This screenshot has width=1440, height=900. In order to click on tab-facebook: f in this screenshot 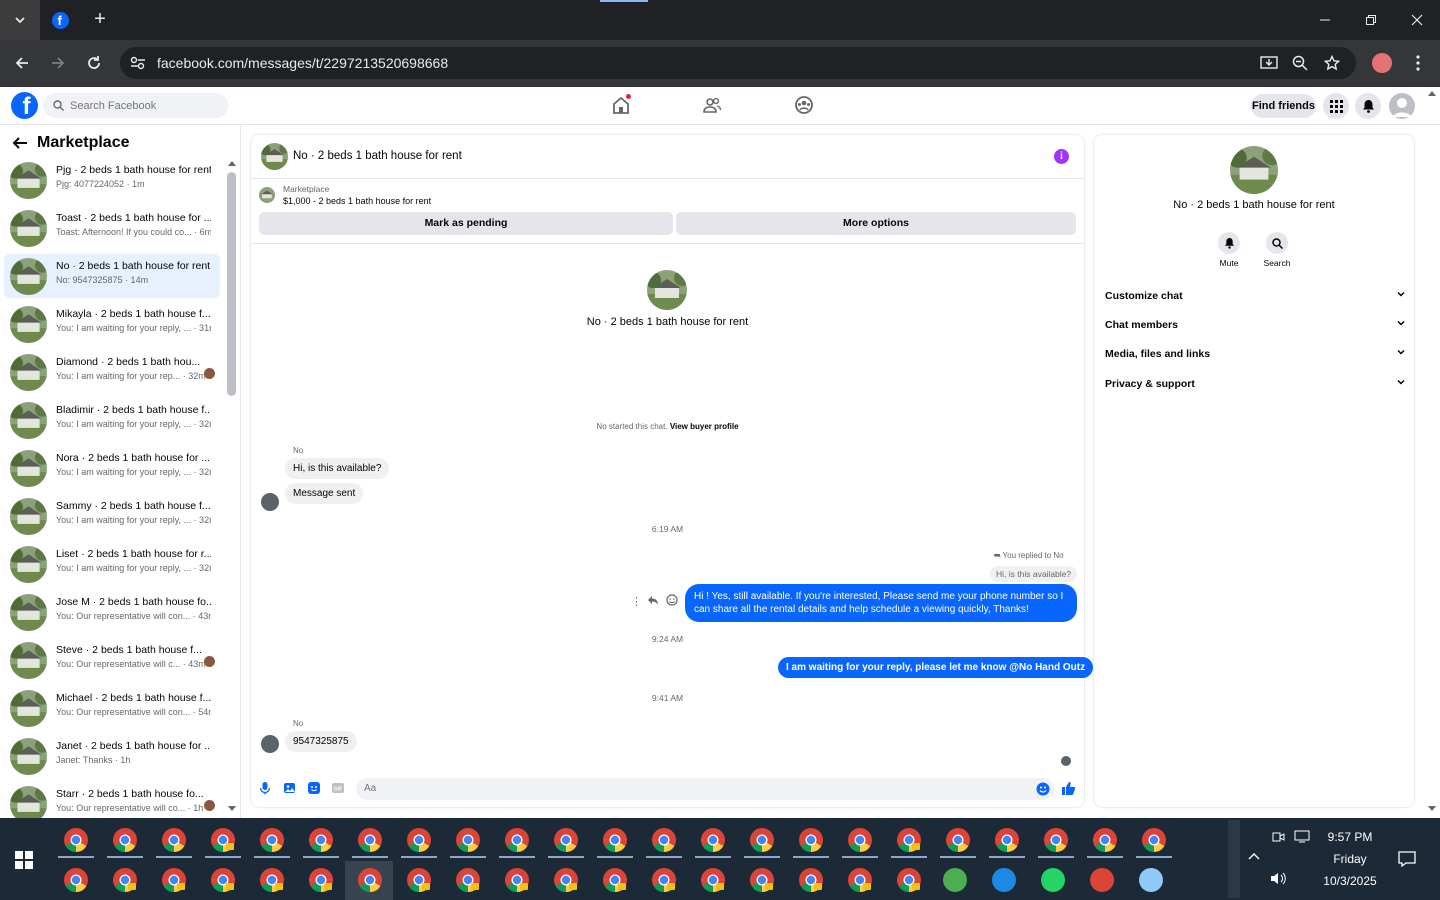, I will do `click(60, 20)`.